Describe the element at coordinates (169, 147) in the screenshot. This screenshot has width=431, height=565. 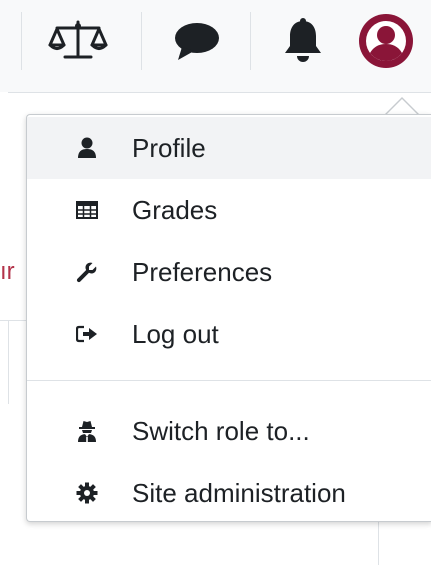
I see `menu-item-label: Profile` at that location.